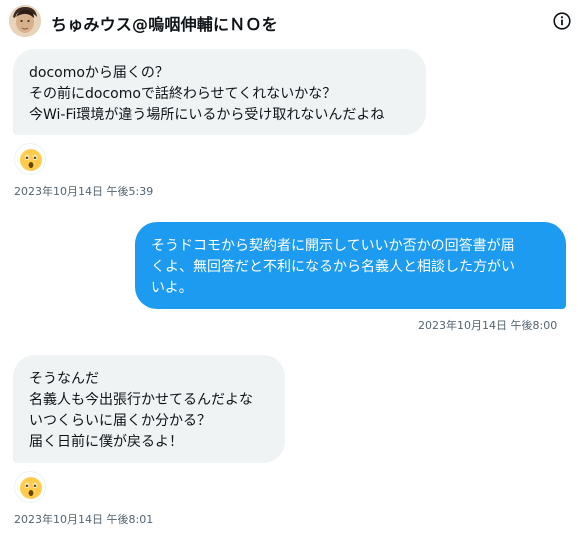  Describe the element at coordinates (488, 325) in the screenshot. I see `message-timestamp: 2023年10月14日 午後8:00` at that location.